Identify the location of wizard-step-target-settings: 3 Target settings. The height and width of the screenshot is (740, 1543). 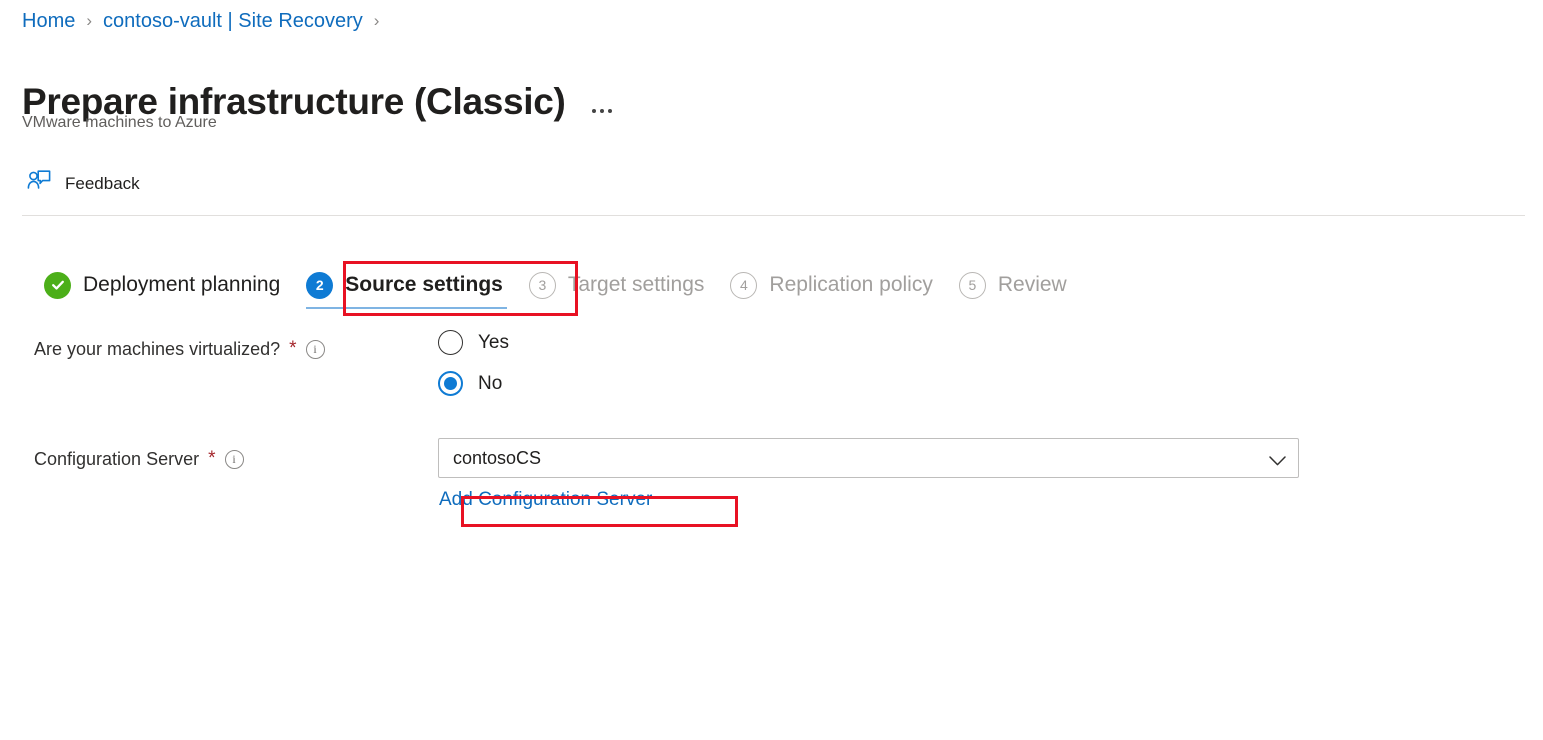
(620, 286).